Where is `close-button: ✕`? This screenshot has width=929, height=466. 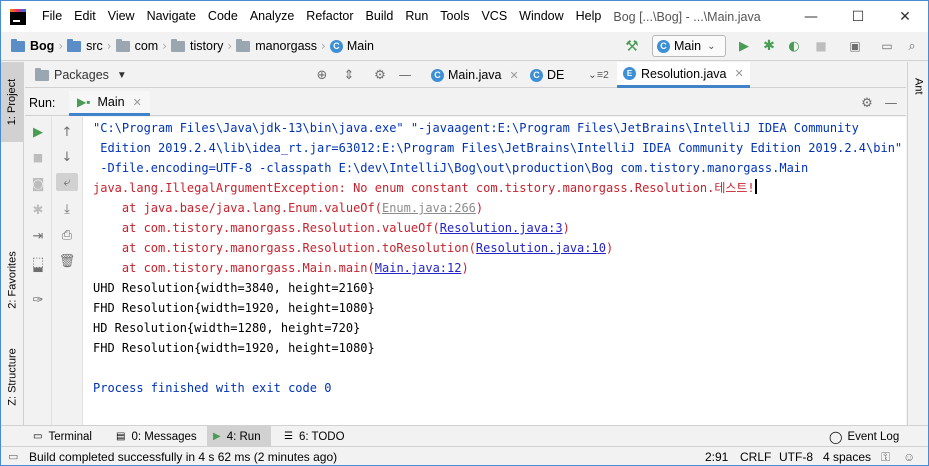
close-button: ✕ is located at coordinates (905, 16).